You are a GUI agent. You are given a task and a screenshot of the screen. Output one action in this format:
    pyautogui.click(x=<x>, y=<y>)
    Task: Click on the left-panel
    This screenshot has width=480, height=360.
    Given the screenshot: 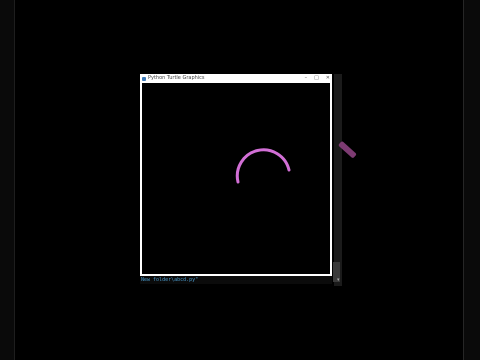 What is the action you would take?
    pyautogui.click(x=7, y=180)
    